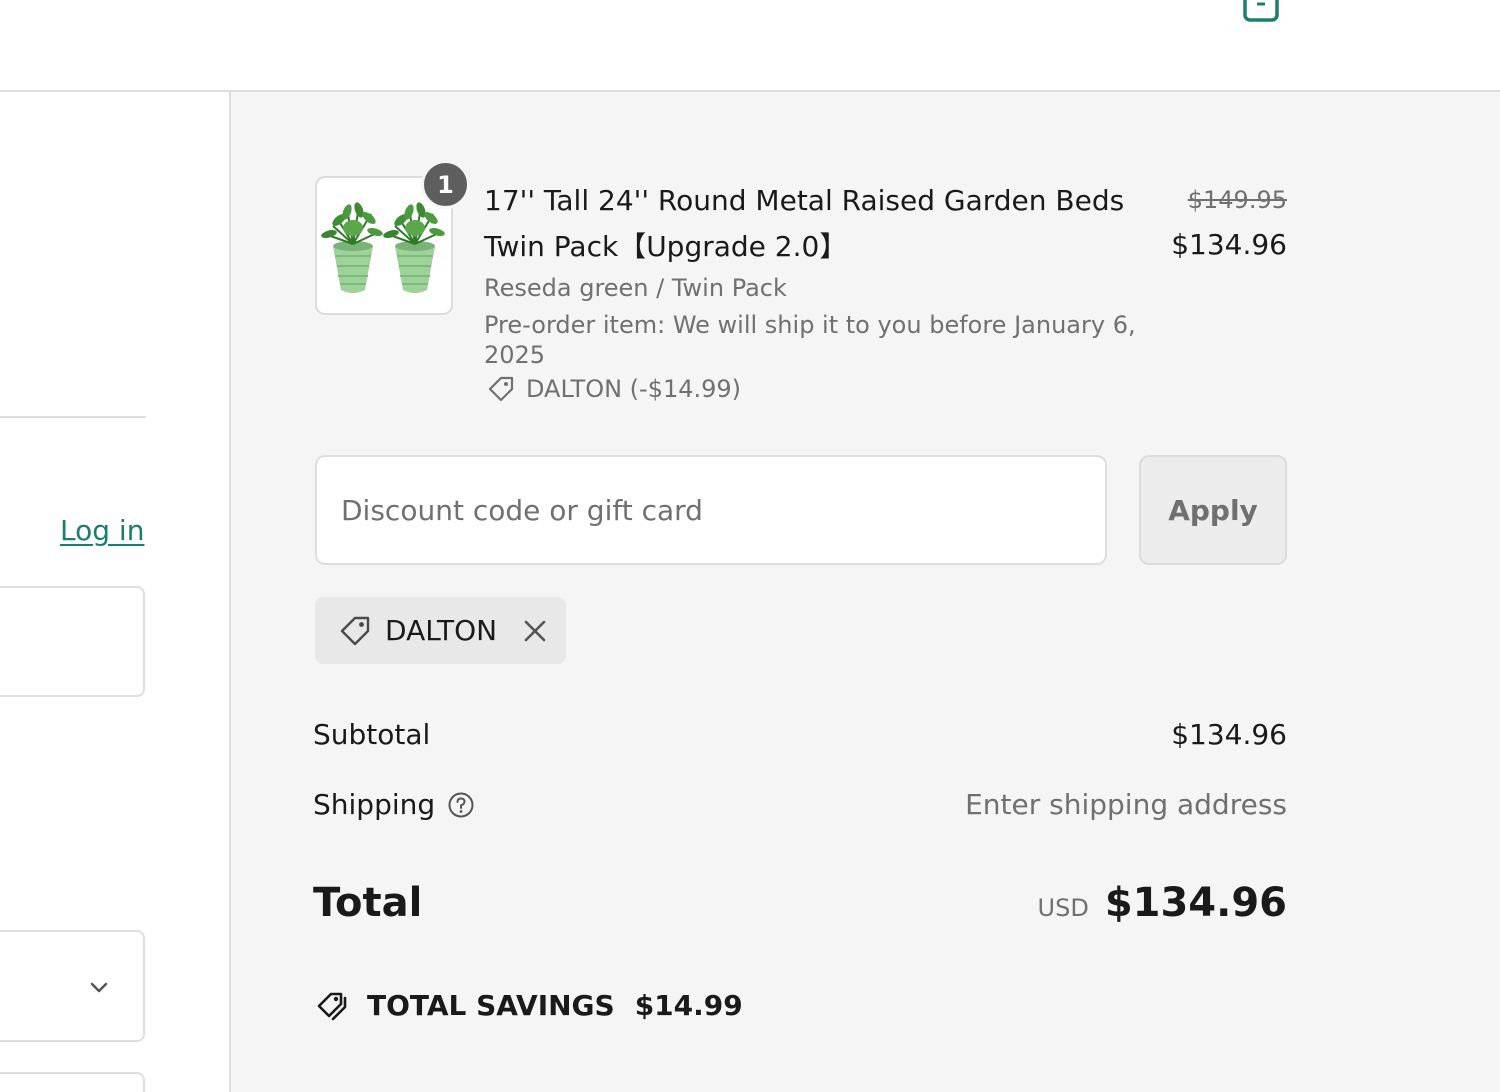  I want to click on checkout-header, so click(750, 46).